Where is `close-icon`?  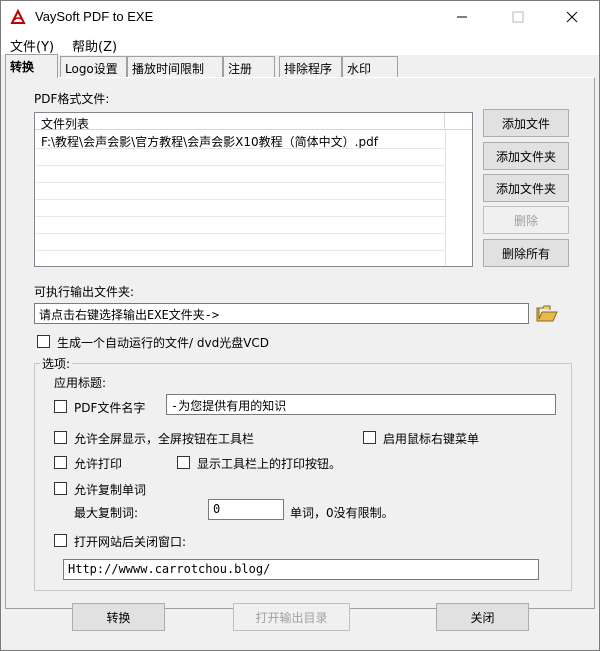 close-icon is located at coordinates (572, 17).